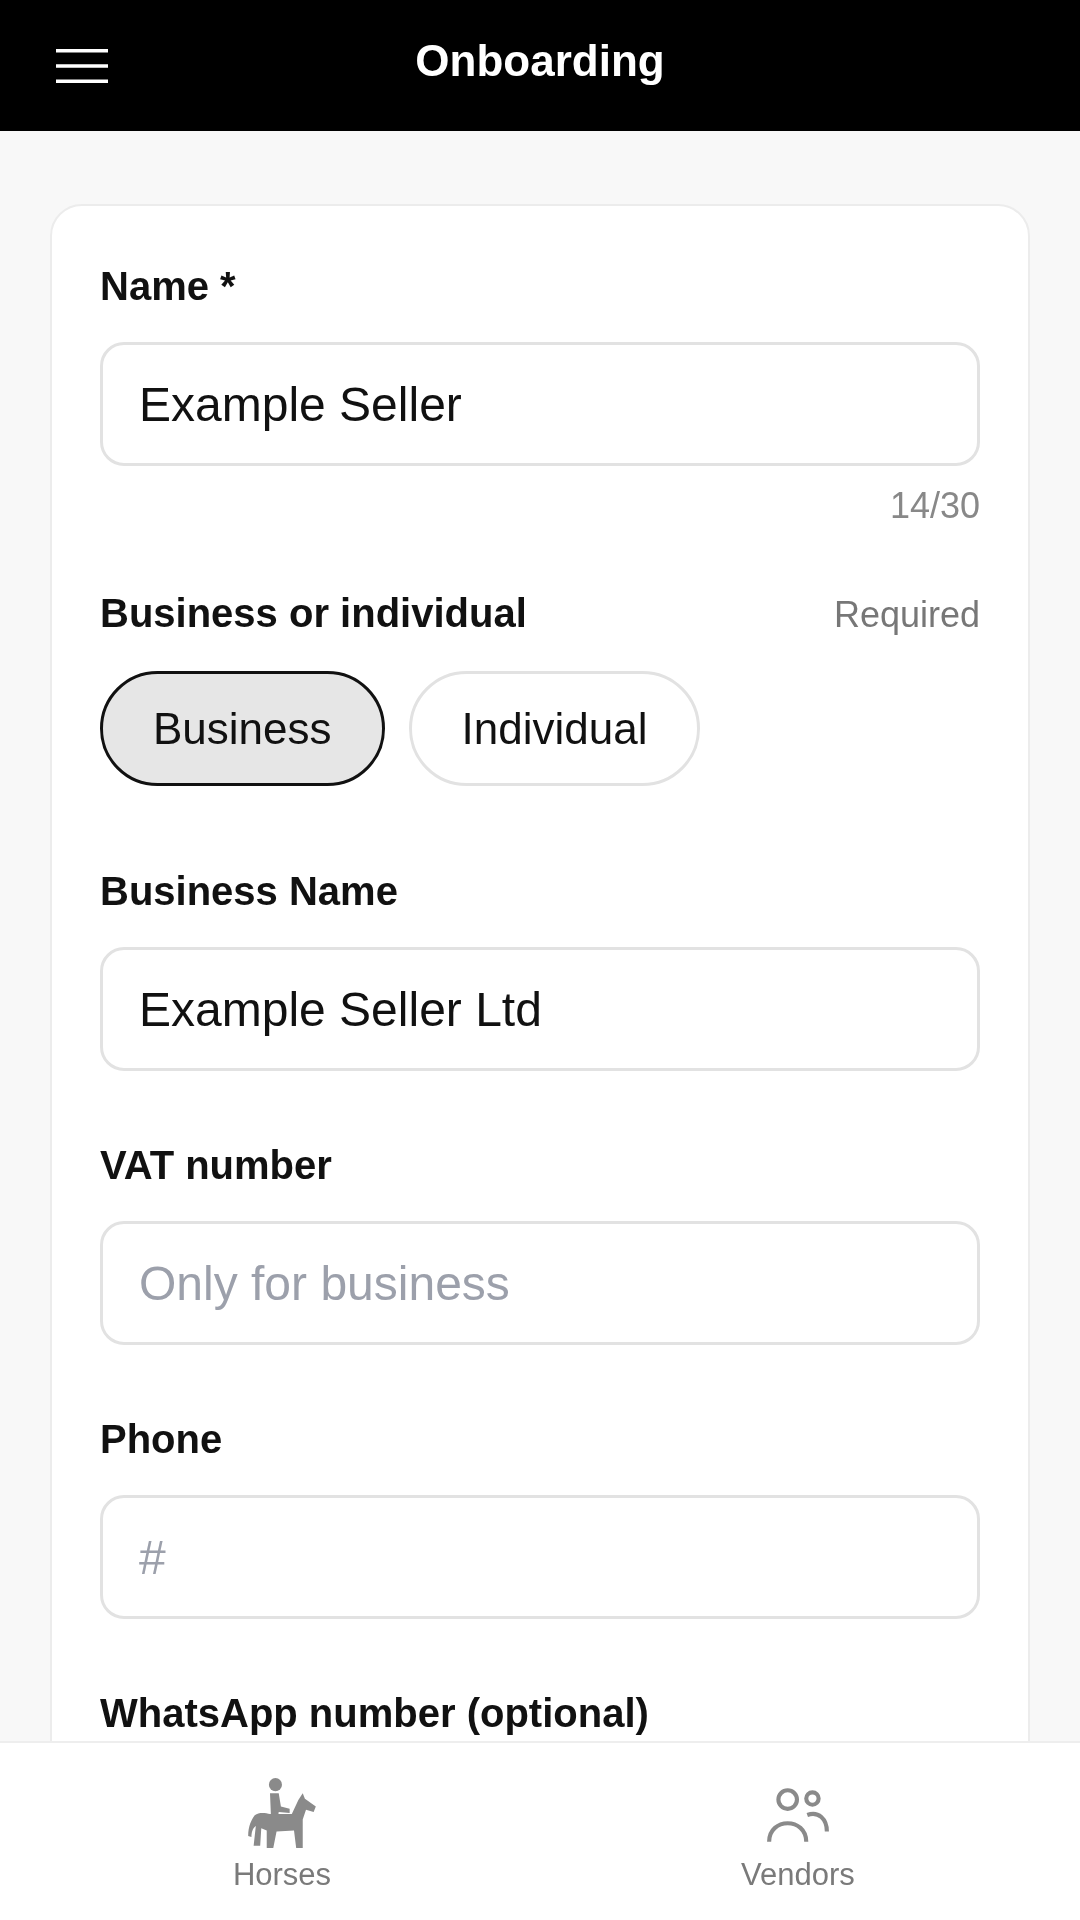 This screenshot has width=1080, height=1920. Describe the element at coordinates (554, 728) in the screenshot. I see `choice-chip: Individual` at that location.